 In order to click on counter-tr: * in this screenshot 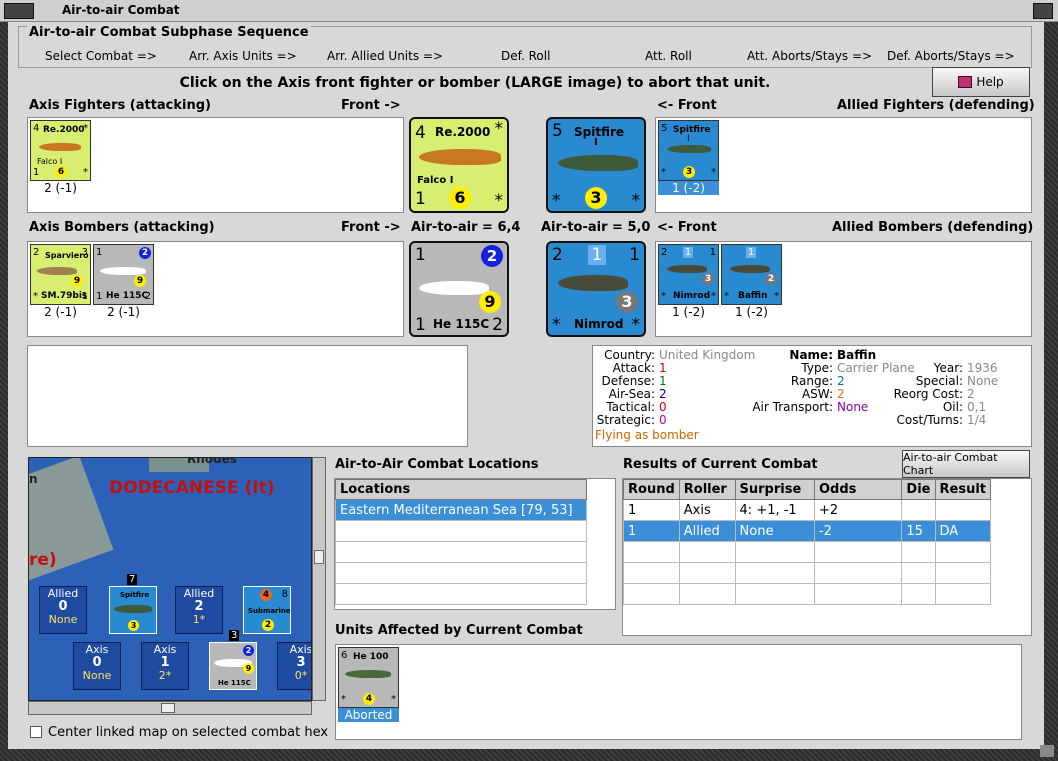, I will do `click(85, 128)`.